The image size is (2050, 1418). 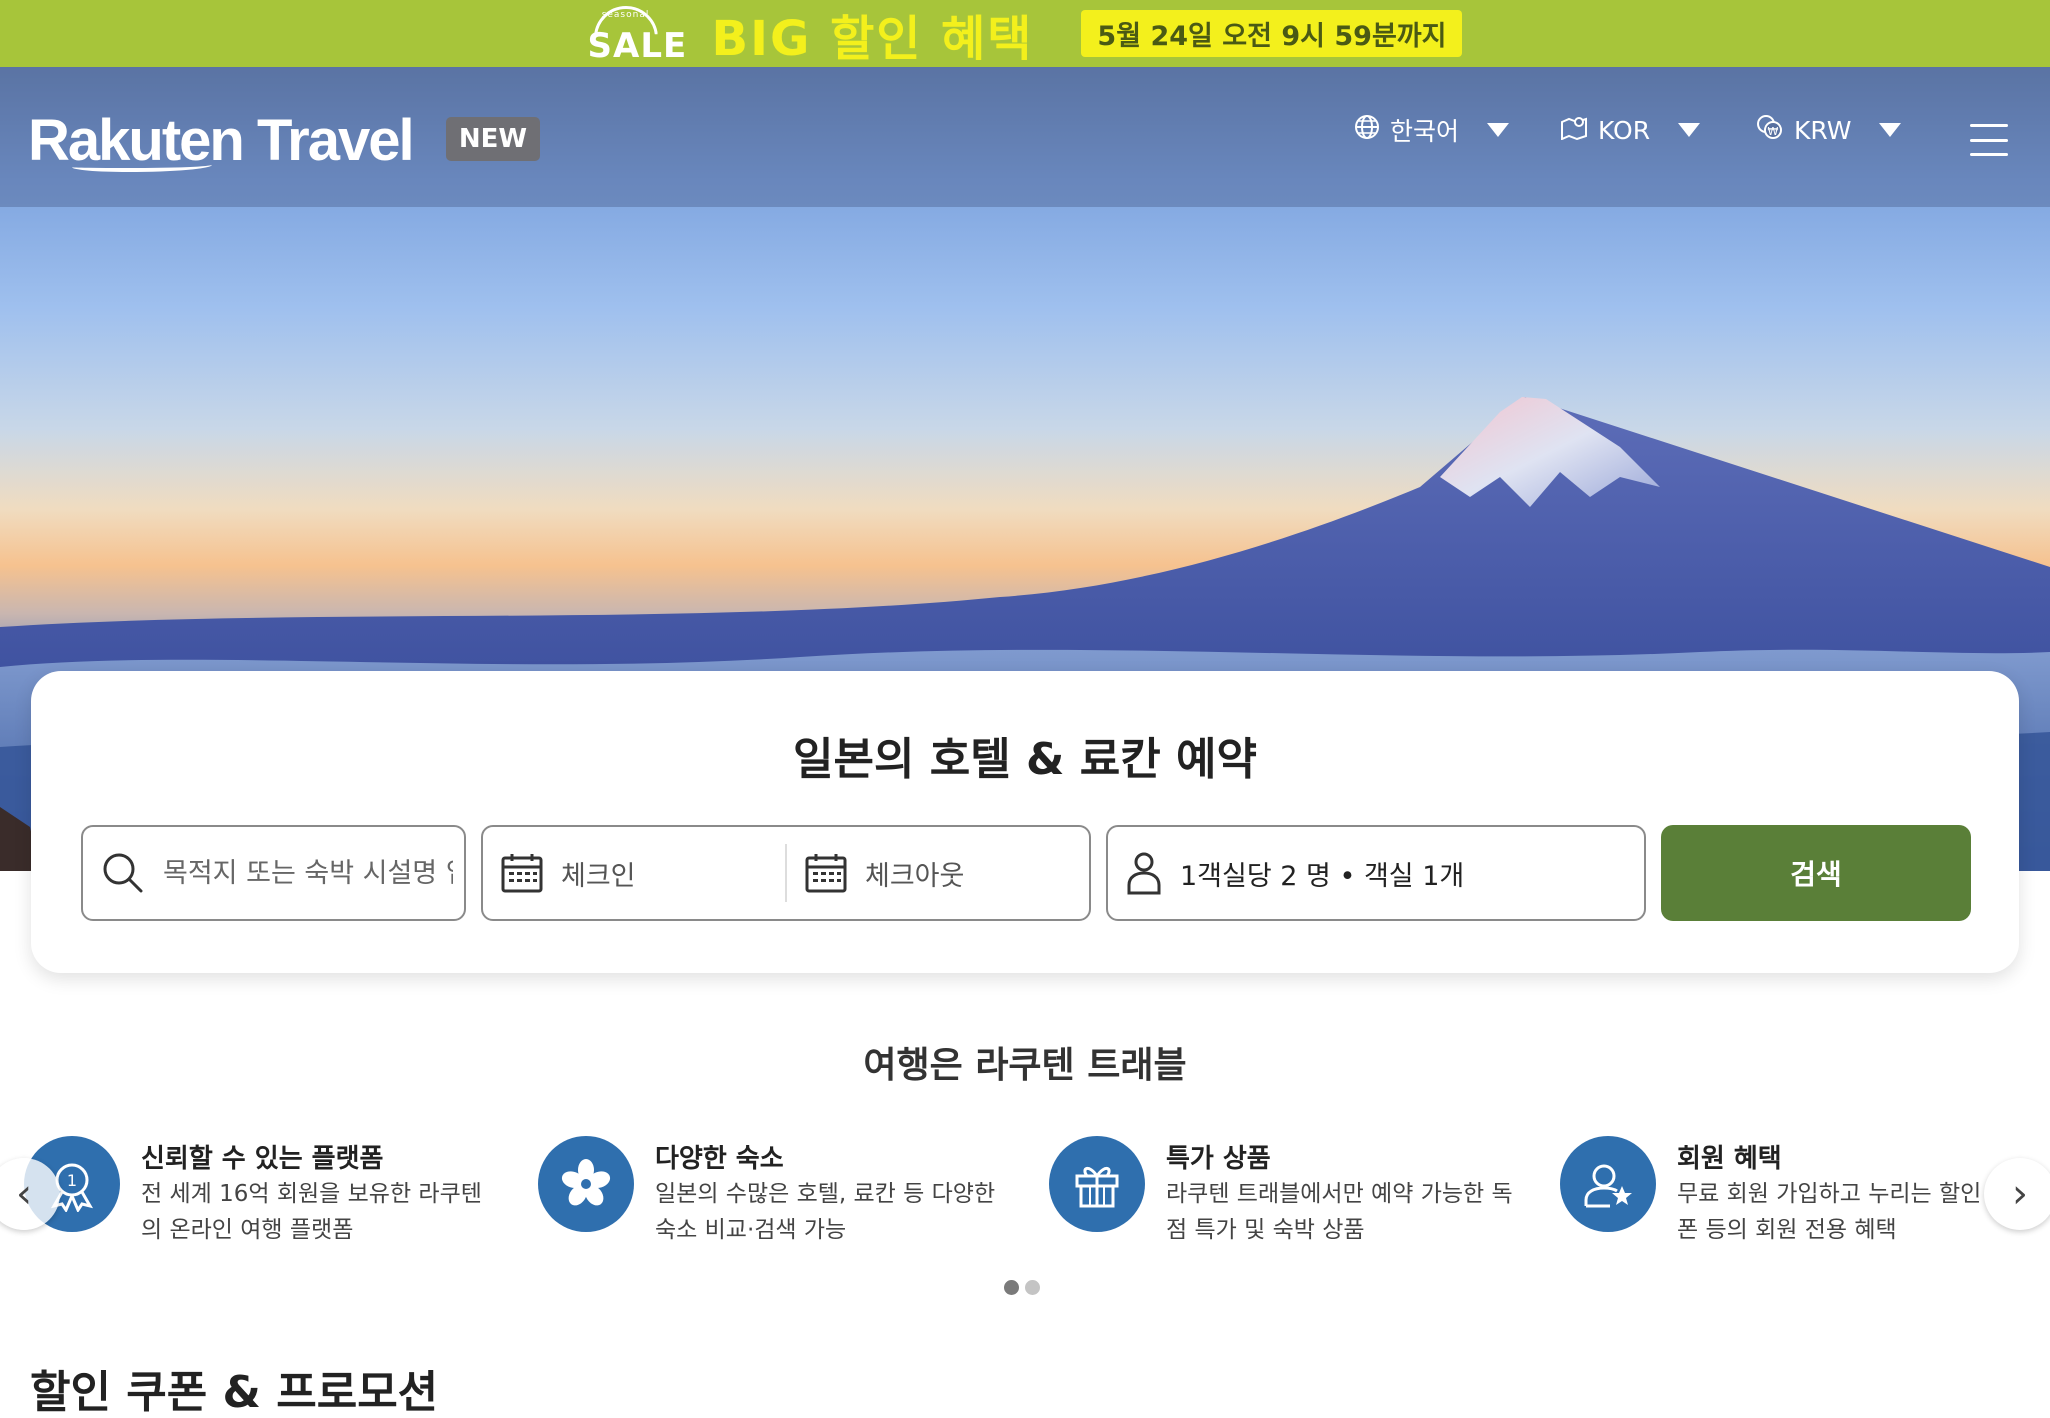 I want to click on currency-label: KRW, so click(x=1823, y=130).